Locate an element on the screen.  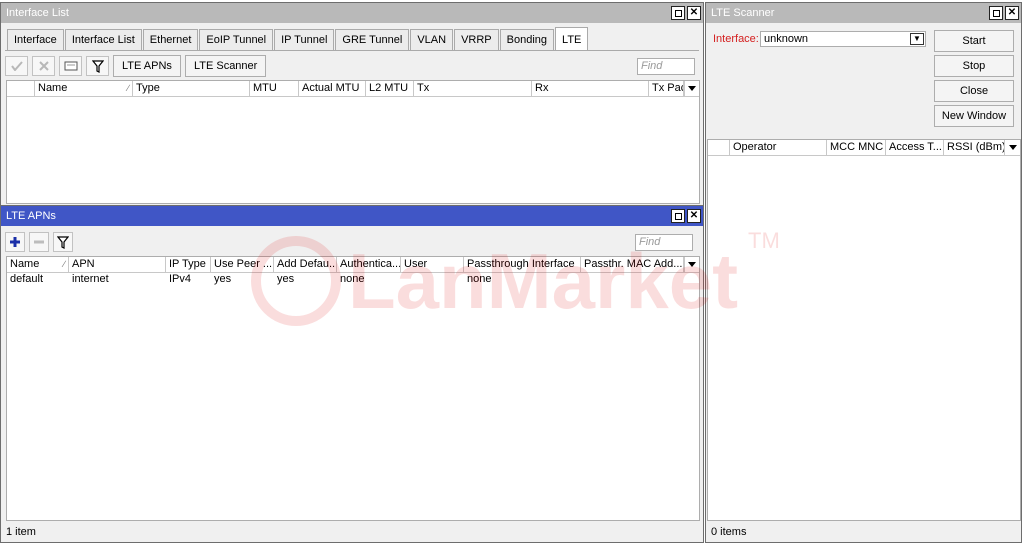
remove-button is located at coordinates (39, 242).